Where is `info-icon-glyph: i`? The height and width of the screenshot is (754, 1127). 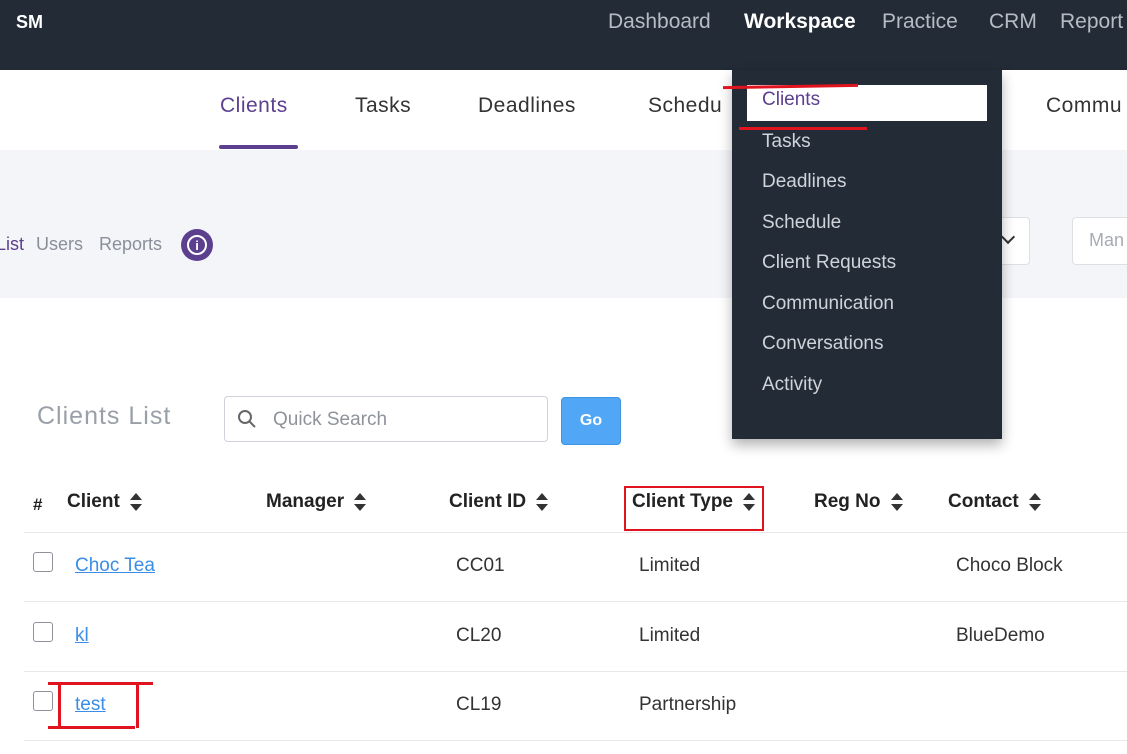
info-icon-glyph: i is located at coordinates (197, 245).